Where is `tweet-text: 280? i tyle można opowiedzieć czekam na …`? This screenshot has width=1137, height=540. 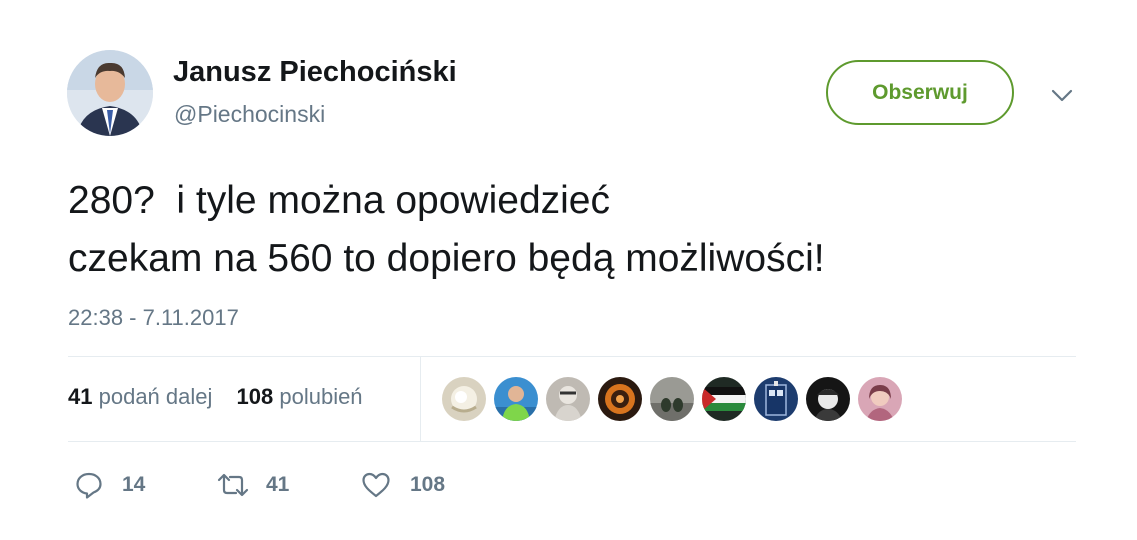 tweet-text: 280? i tyle można opowiedzieć czekam na … is located at coordinates (446, 230).